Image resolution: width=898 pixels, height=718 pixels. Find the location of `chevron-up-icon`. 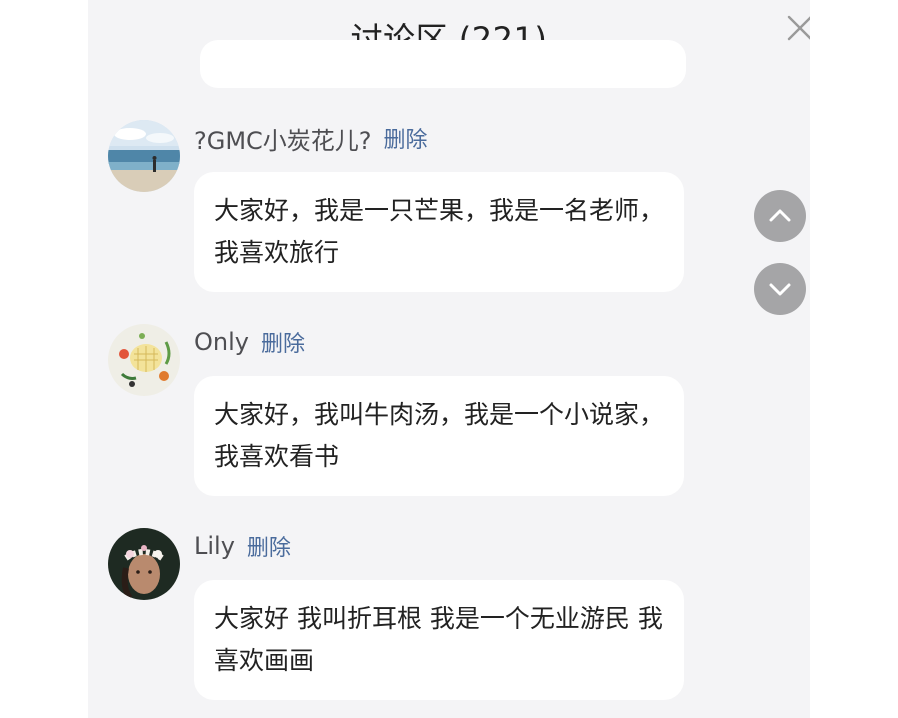

chevron-up-icon is located at coordinates (780, 215).